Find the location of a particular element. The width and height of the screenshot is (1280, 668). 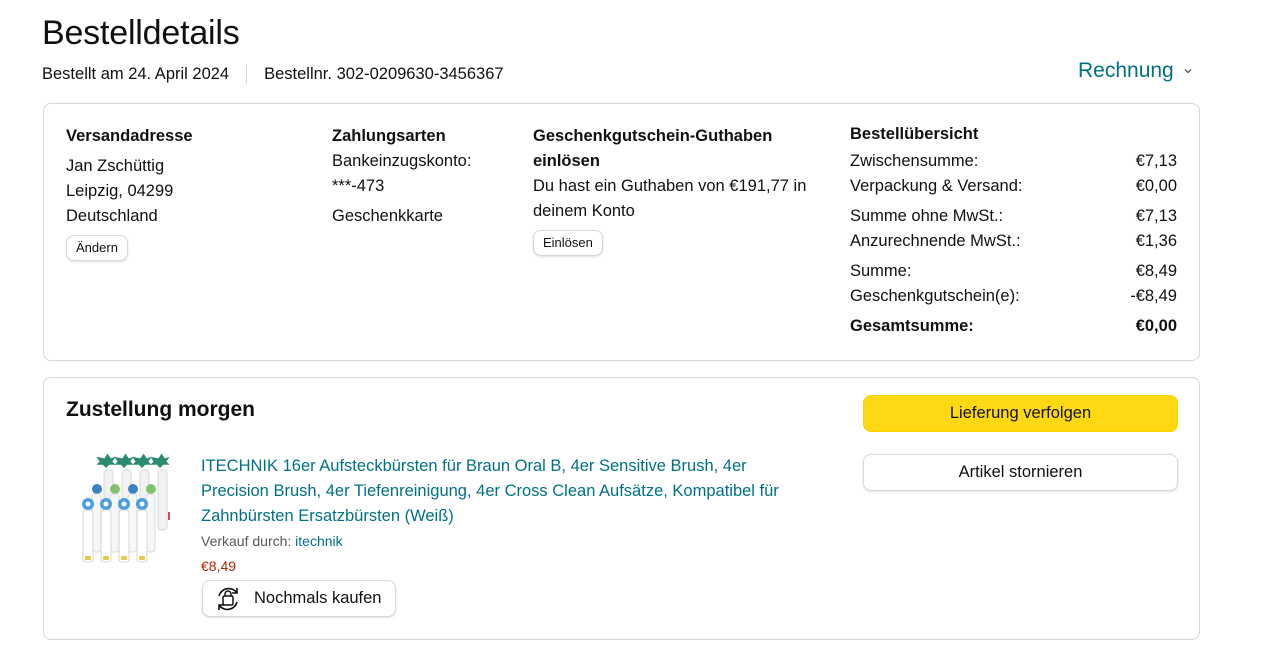

summary-total-value: €0,00 is located at coordinates (1156, 326).